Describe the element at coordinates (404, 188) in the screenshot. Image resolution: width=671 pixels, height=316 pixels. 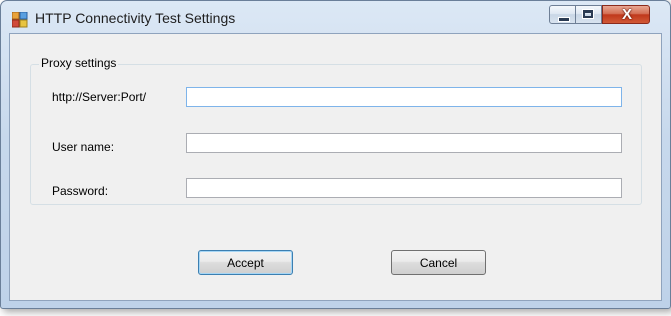
I see `password-input` at that location.